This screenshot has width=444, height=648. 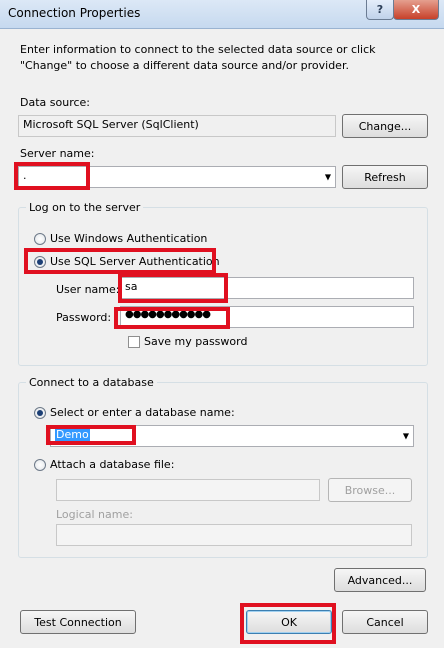 What do you see at coordinates (128, 238) in the screenshot?
I see `windows-auth-label: Use Windows Authentication` at bounding box center [128, 238].